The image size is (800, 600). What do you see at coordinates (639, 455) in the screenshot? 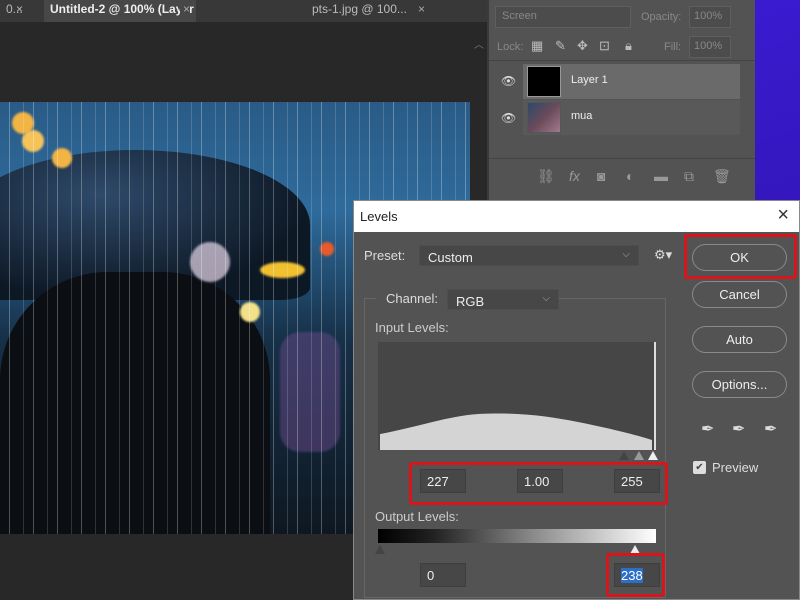
I see `input-gamma-slider` at bounding box center [639, 455].